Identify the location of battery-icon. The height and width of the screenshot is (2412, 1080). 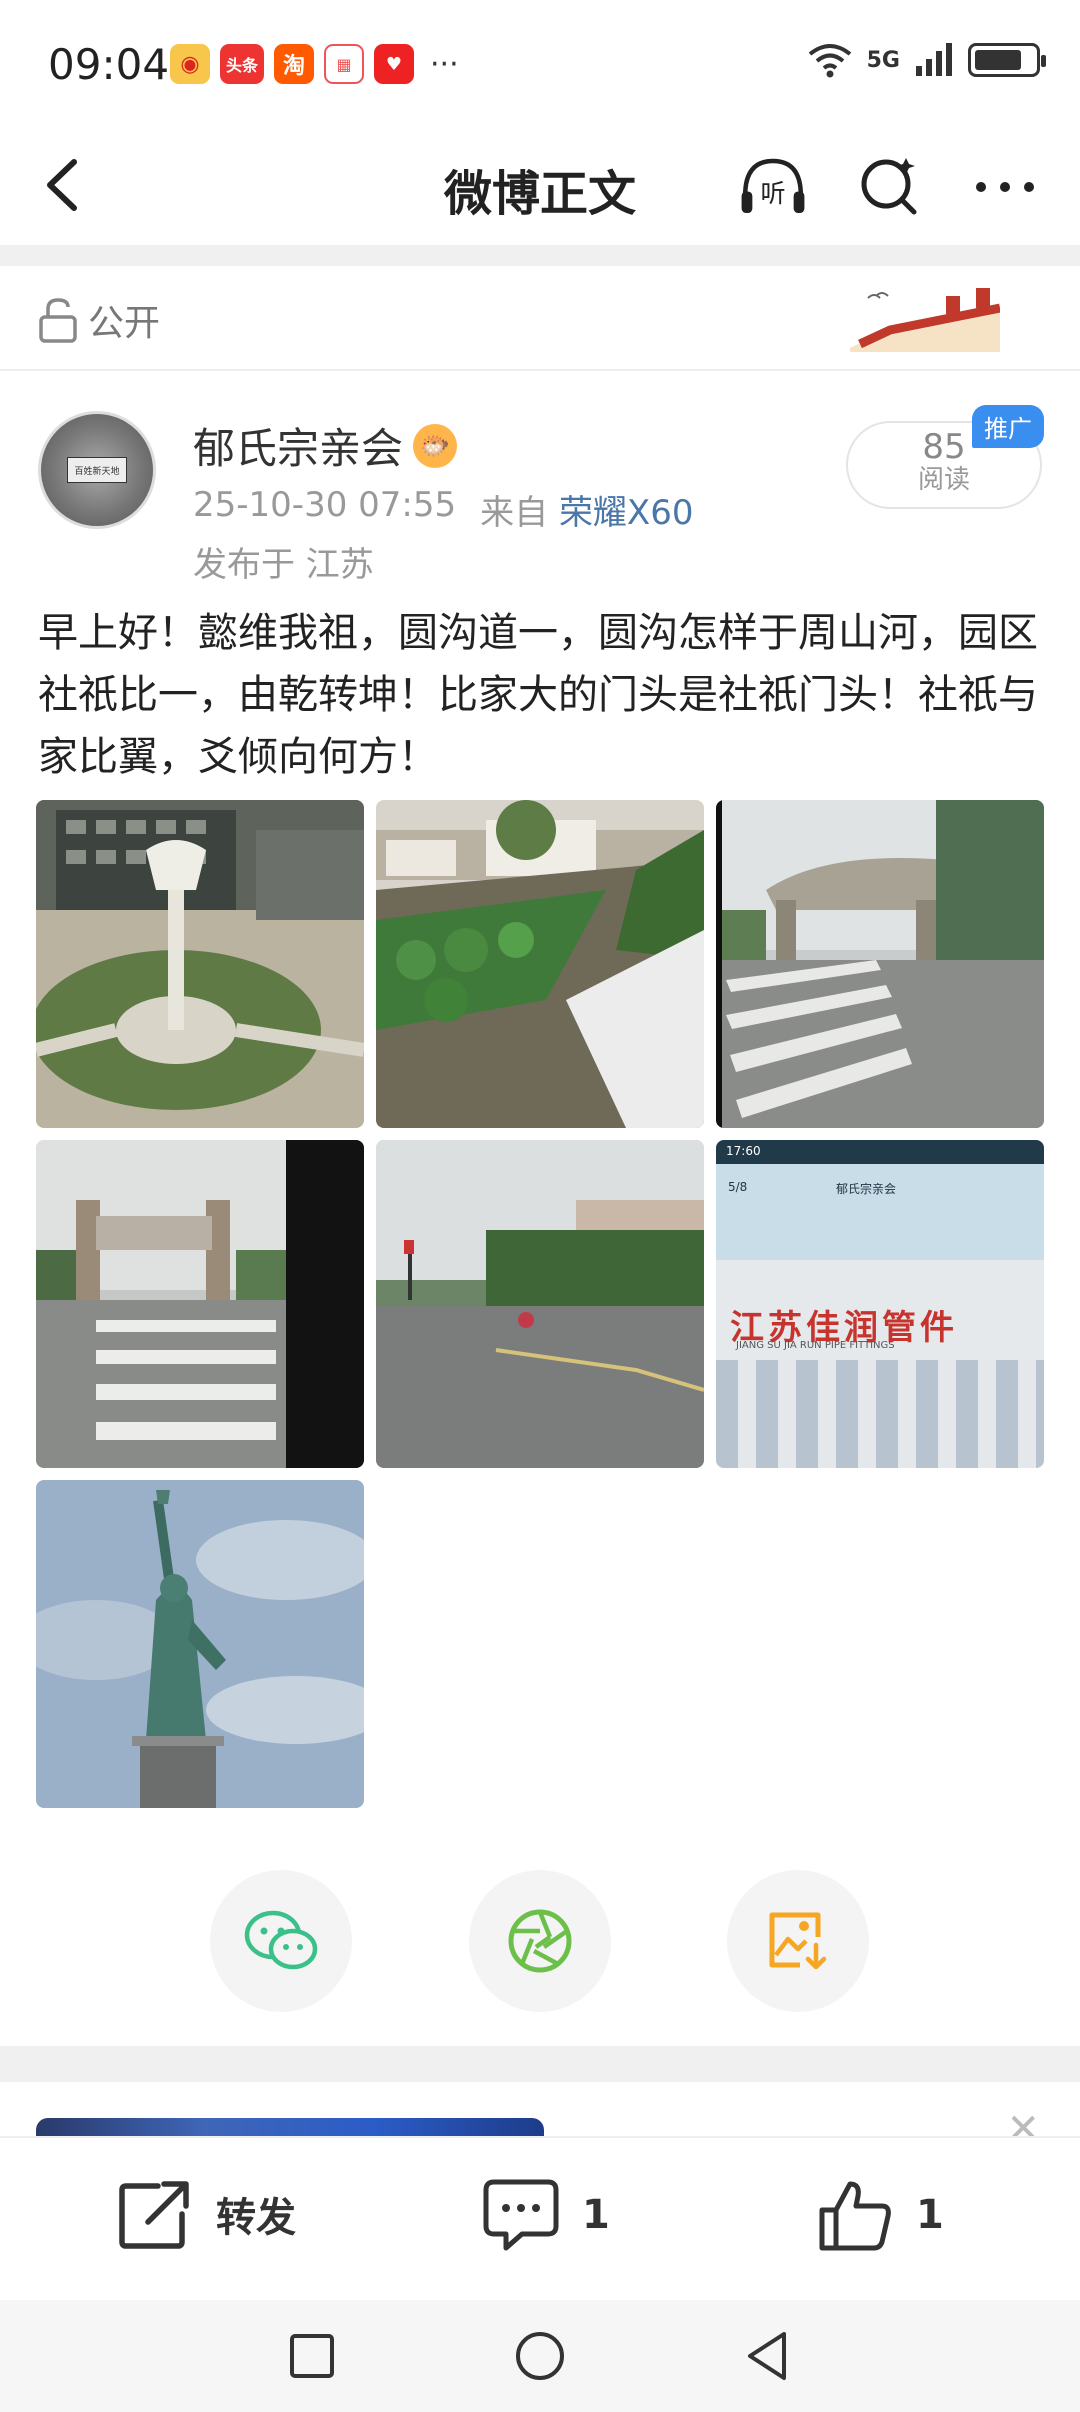
(1007, 60).